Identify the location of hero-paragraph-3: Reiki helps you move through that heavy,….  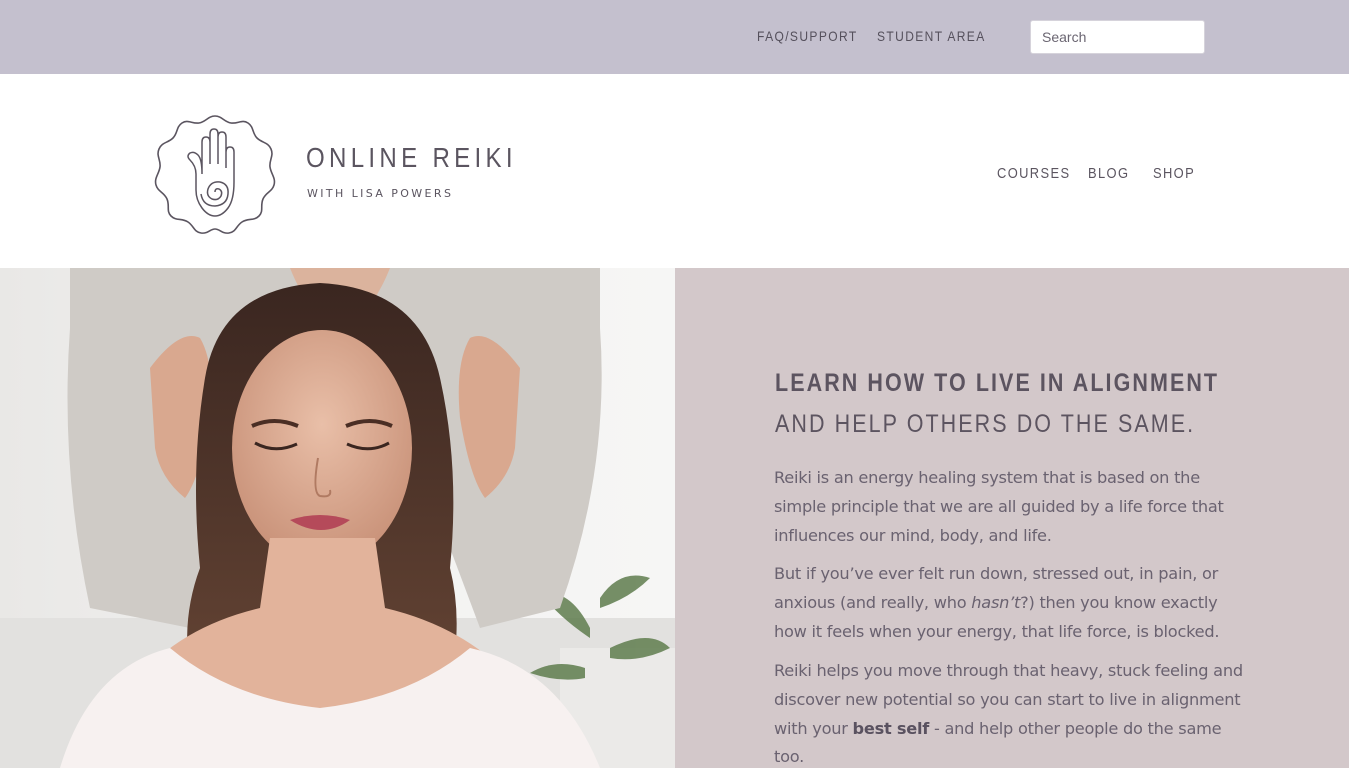
(1014, 712).